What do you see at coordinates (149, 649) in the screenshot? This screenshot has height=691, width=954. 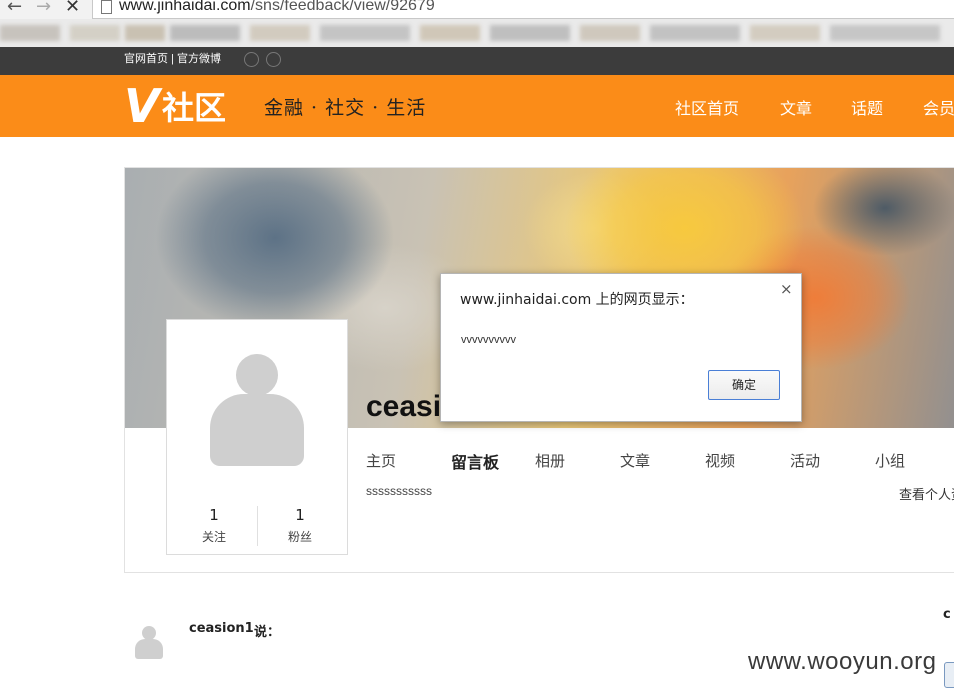 I see `commenter-avatar-body` at bounding box center [149, 649].